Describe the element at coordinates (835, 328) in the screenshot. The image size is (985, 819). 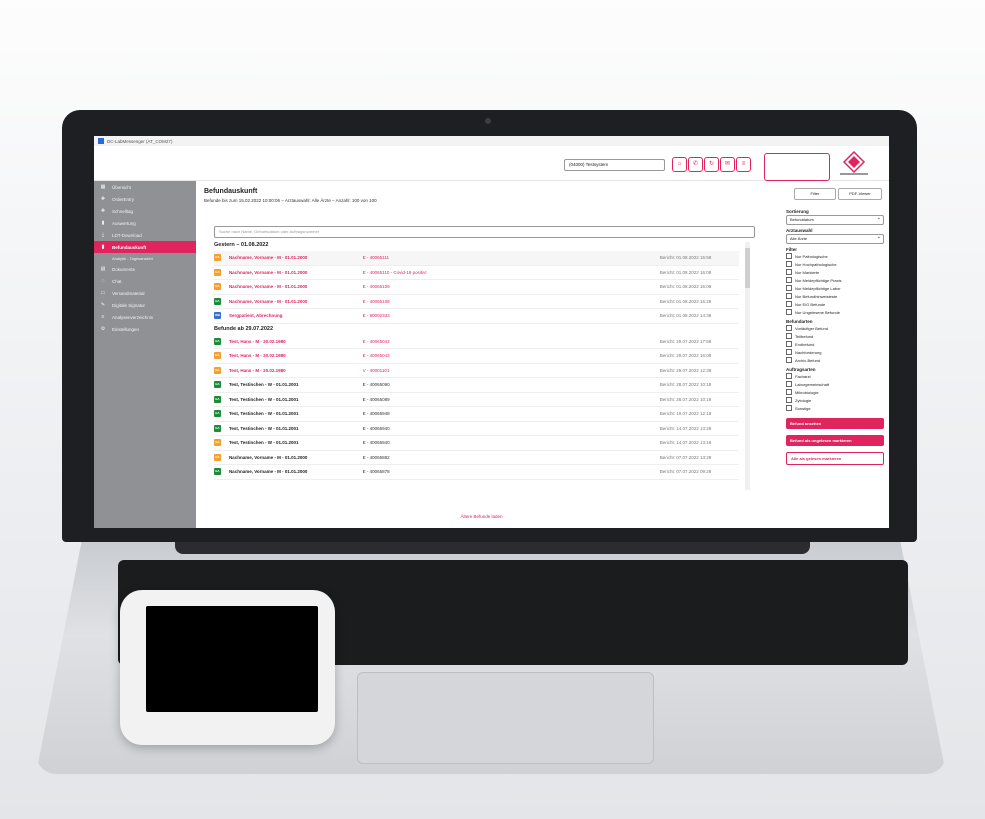
I see `checkbox-item: Vorläufiger Befund` at that location.